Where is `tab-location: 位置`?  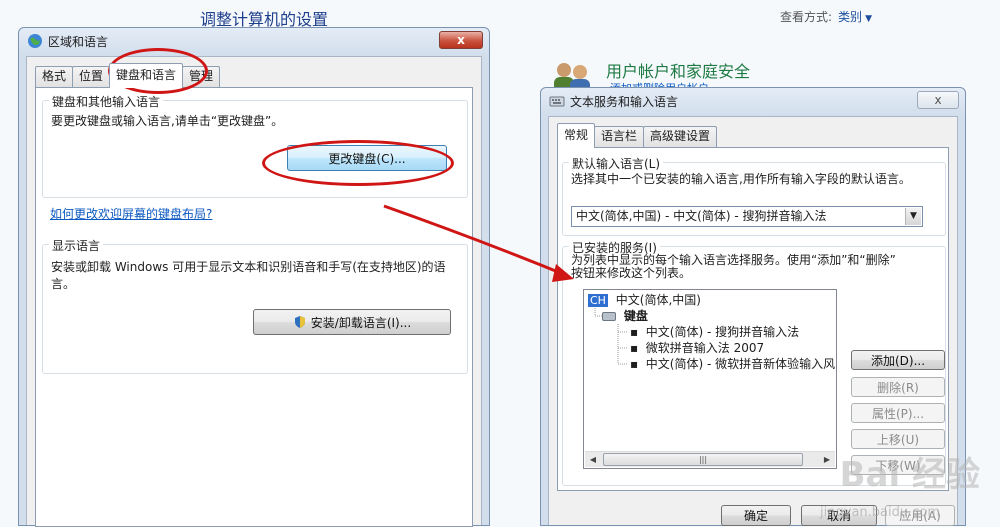 tab-location: 位置 is located at coordinates (91, 76).